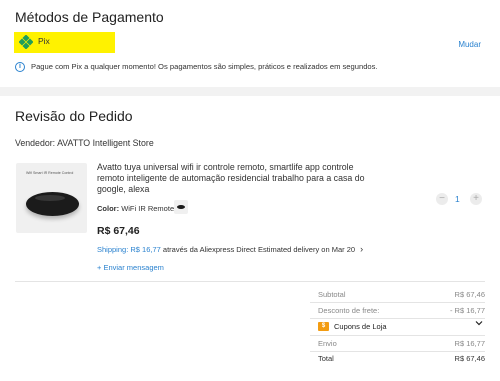 This screenshot has width=500, height=381. Describe the element at coordinates (476, 199) in the screenshot. I see `quantity-increase-button: +` at that location.